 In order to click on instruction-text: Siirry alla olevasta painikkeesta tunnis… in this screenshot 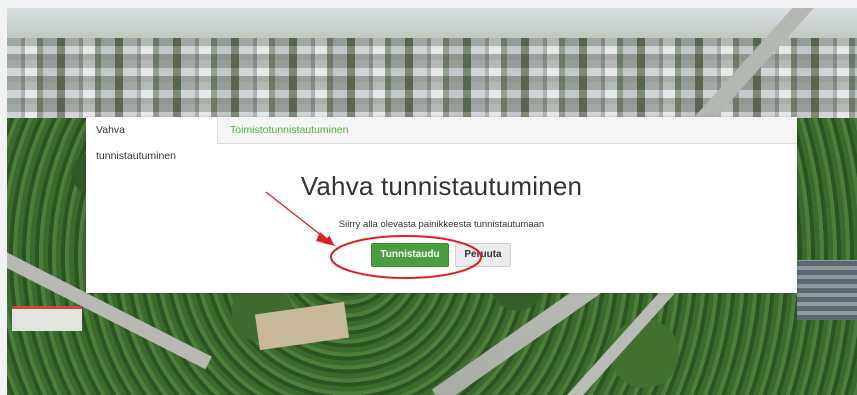, I will do `click(441, 224)`.